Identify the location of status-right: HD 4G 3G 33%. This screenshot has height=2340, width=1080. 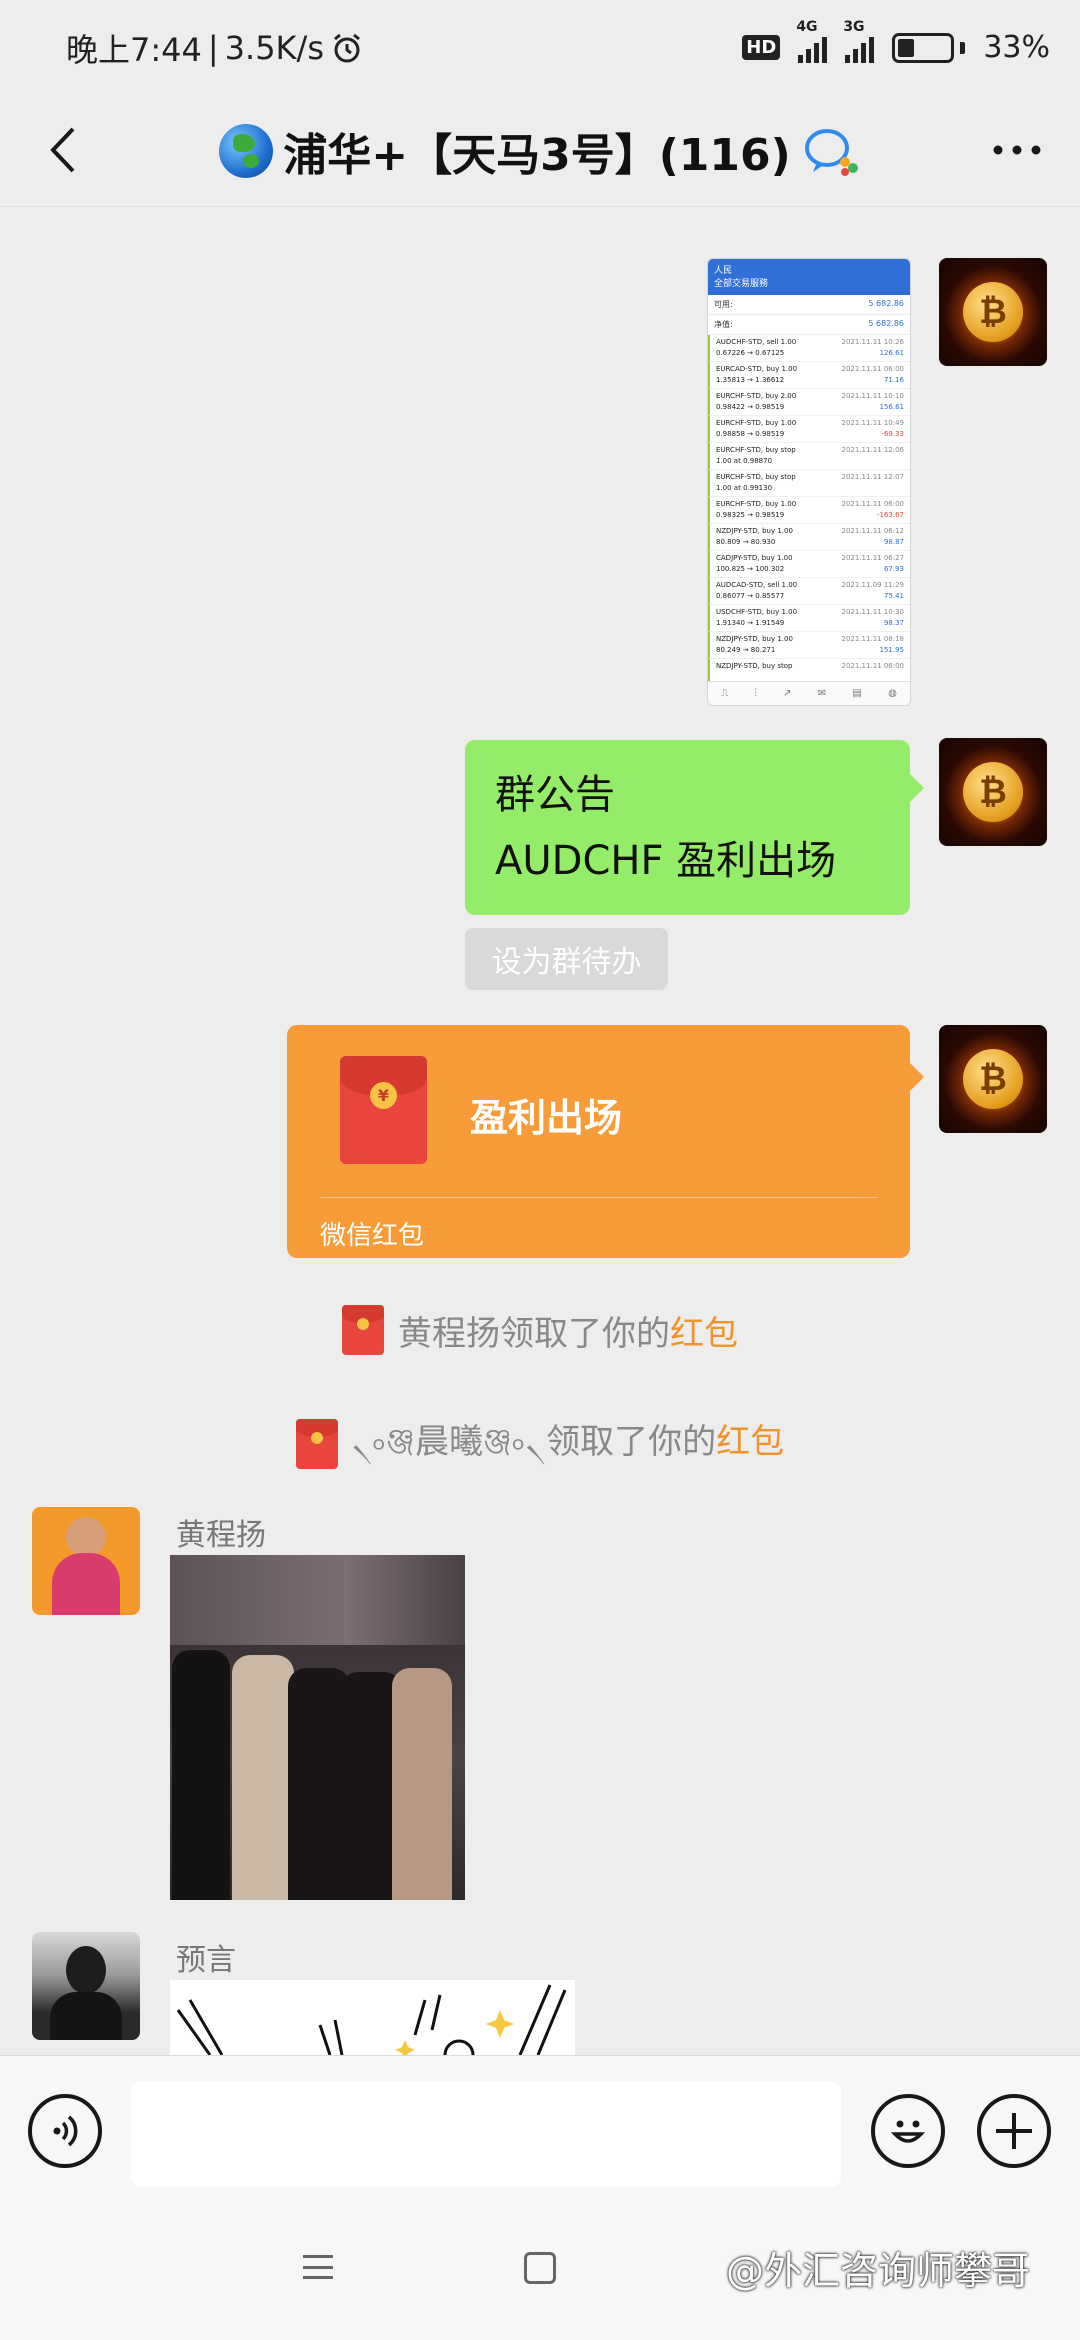
(896, 42).